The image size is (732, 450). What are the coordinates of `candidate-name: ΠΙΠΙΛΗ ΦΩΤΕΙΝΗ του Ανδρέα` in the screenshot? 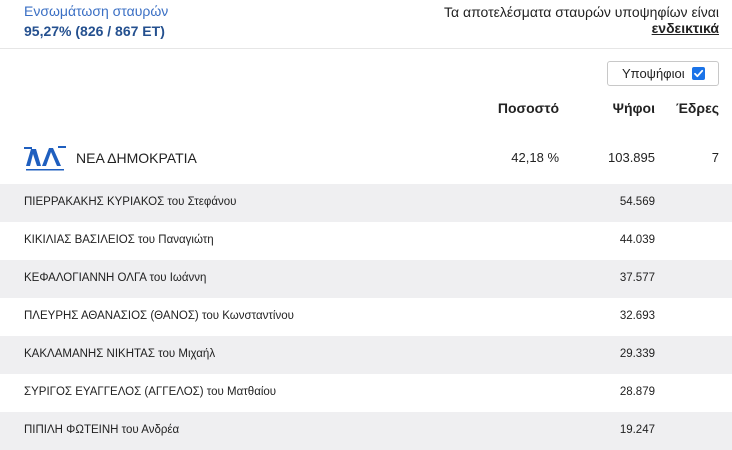 It's located at (102, 430).